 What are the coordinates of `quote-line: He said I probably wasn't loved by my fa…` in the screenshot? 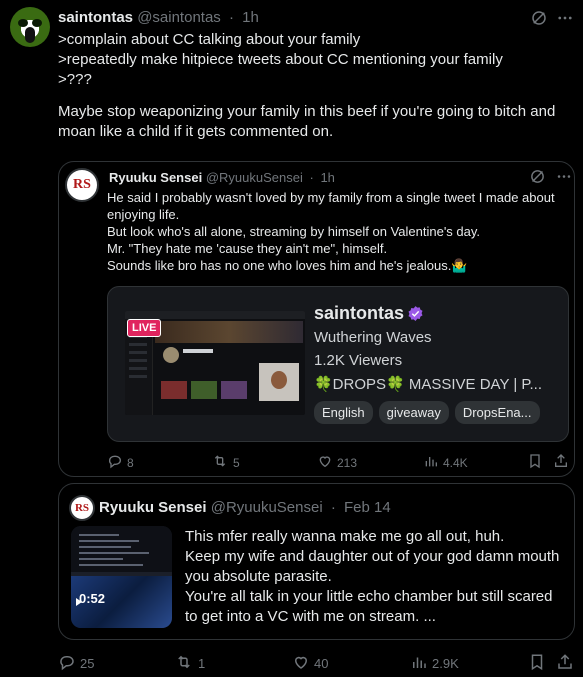 It's located at (333, 206).